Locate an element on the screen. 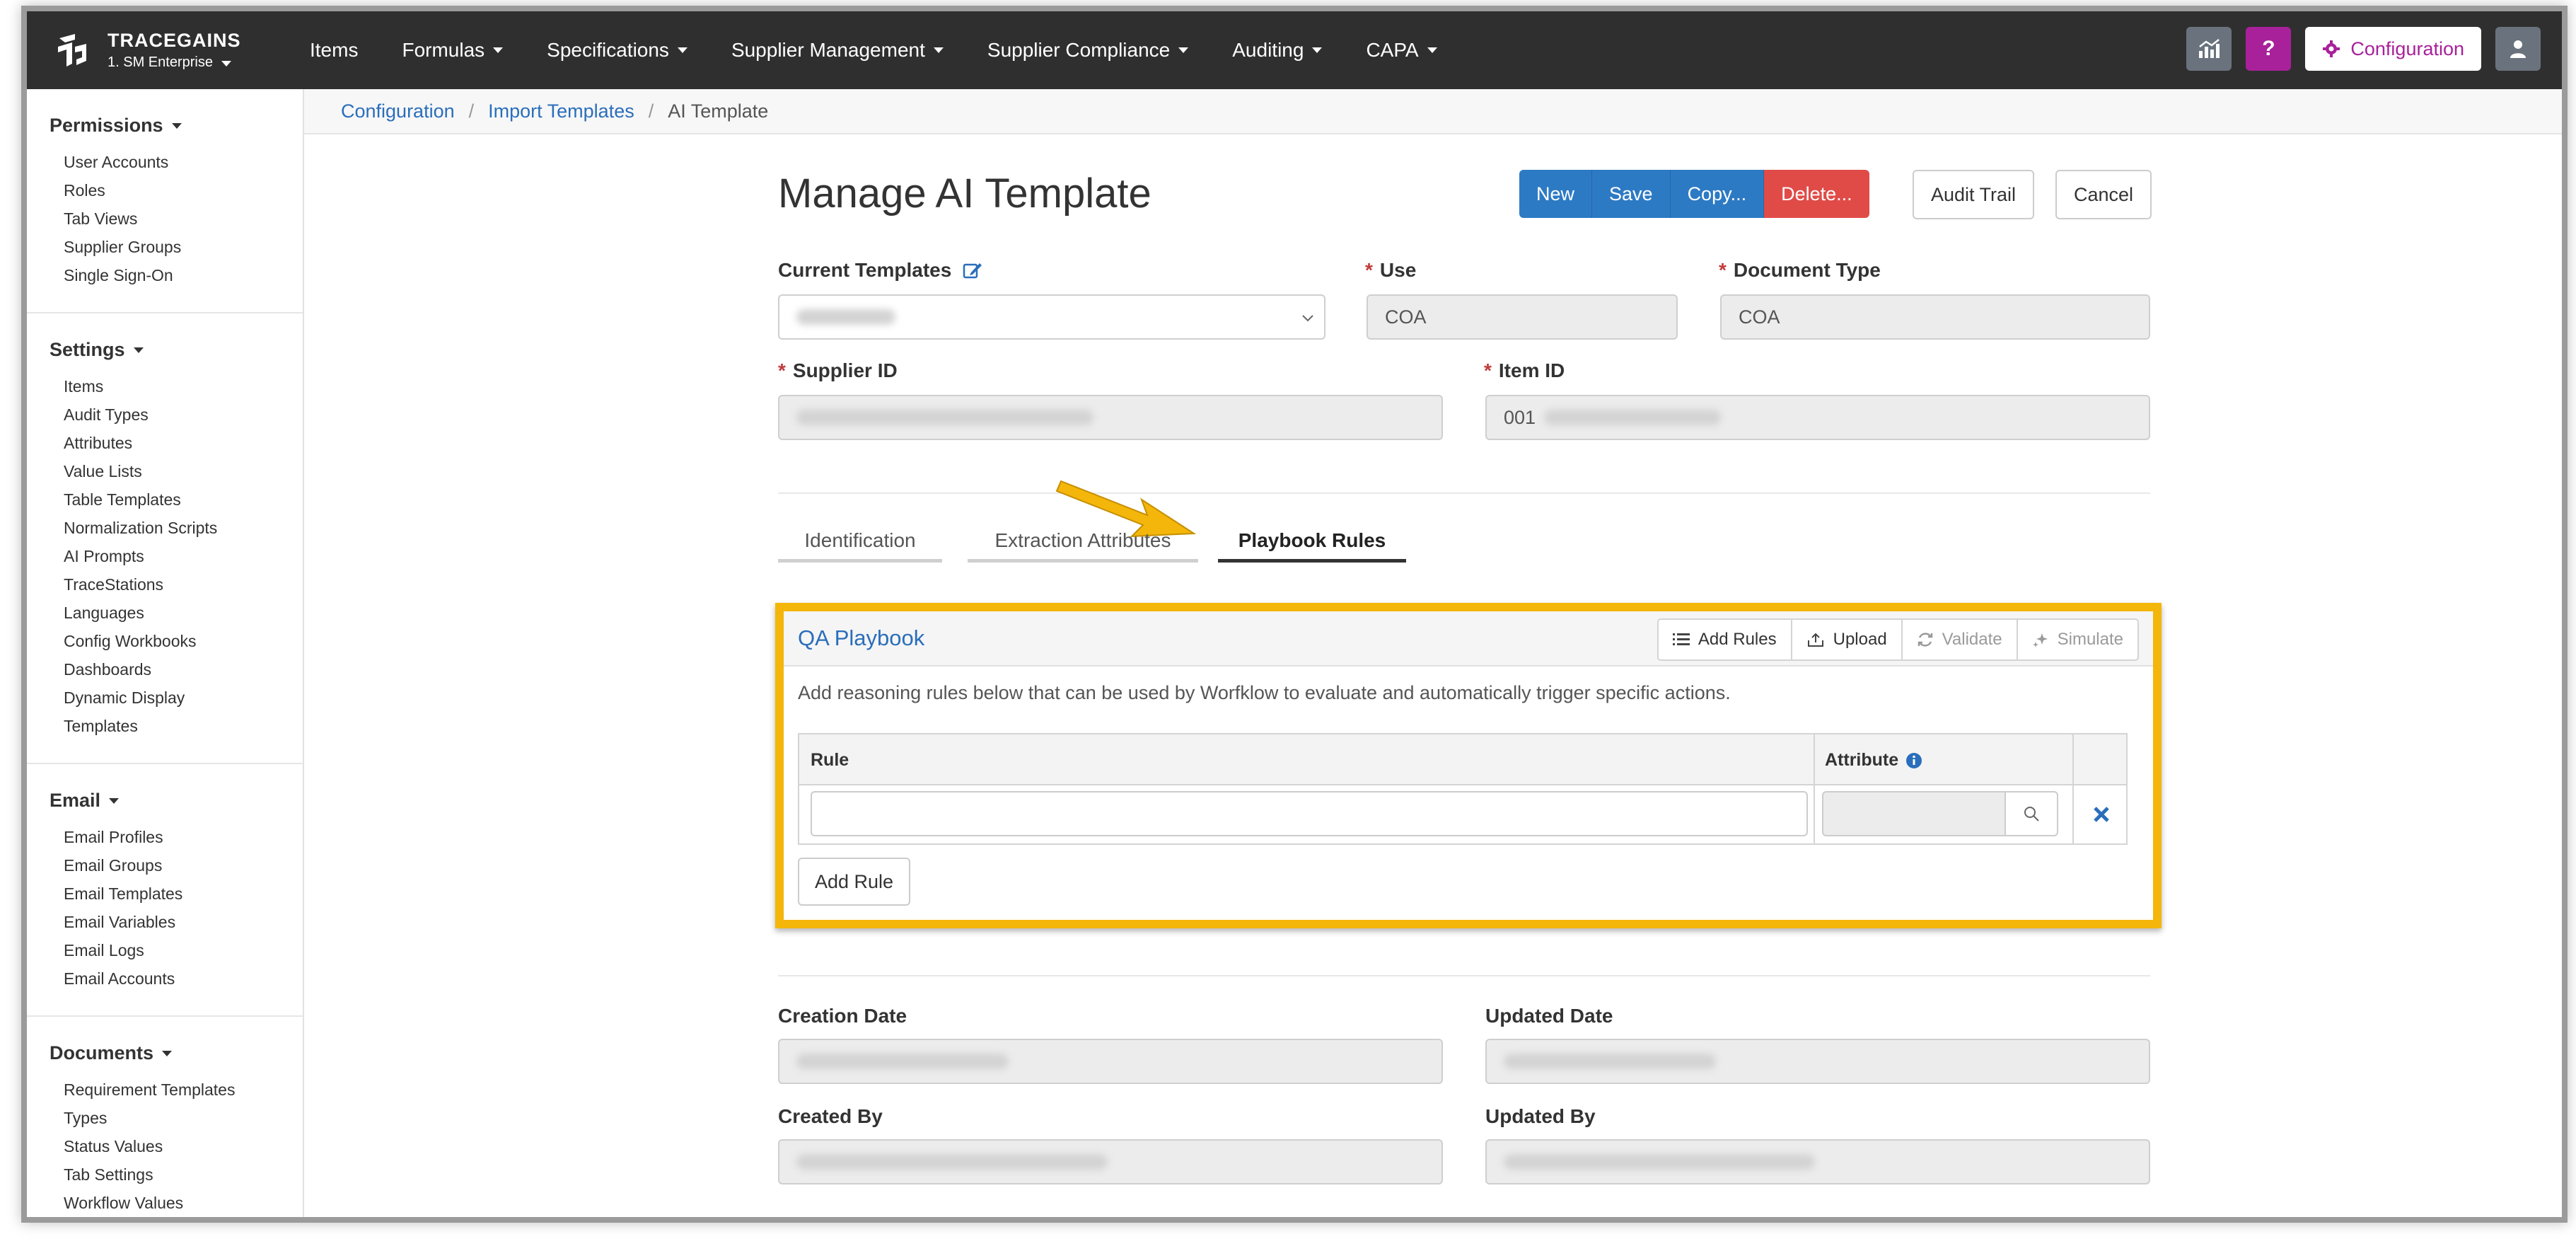 This screenshot has height=1251, width=2576. sidebar-item-config-workbooks: Config Workbooks is located at coordinates (183, 641).